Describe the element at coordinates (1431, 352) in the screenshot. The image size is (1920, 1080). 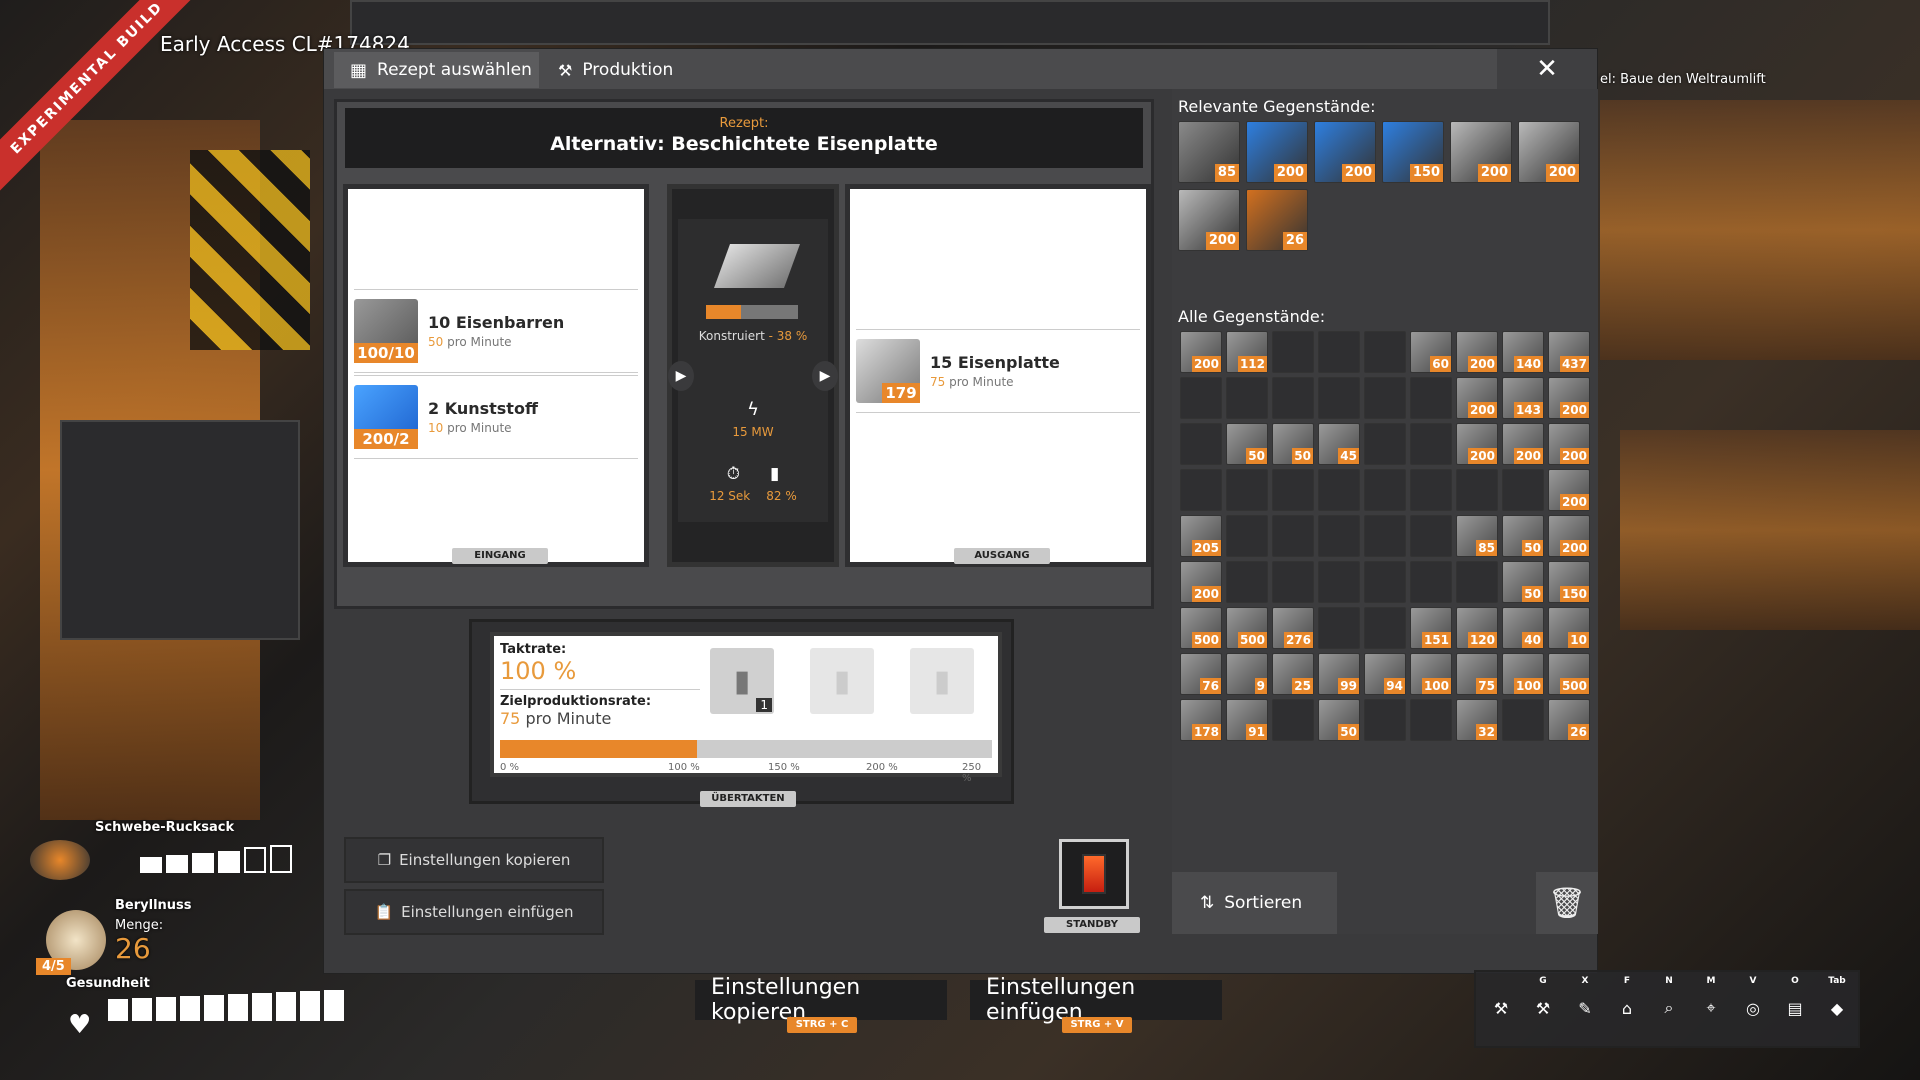
I see `inventory-item-slot: 60` at that location.